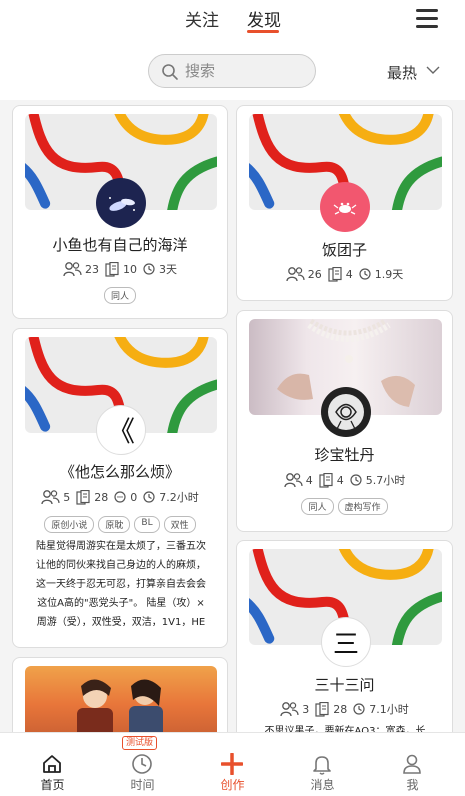 This screenshot has width=465, height=796. I want to click on card-tags: 同人, so click(120, 295).